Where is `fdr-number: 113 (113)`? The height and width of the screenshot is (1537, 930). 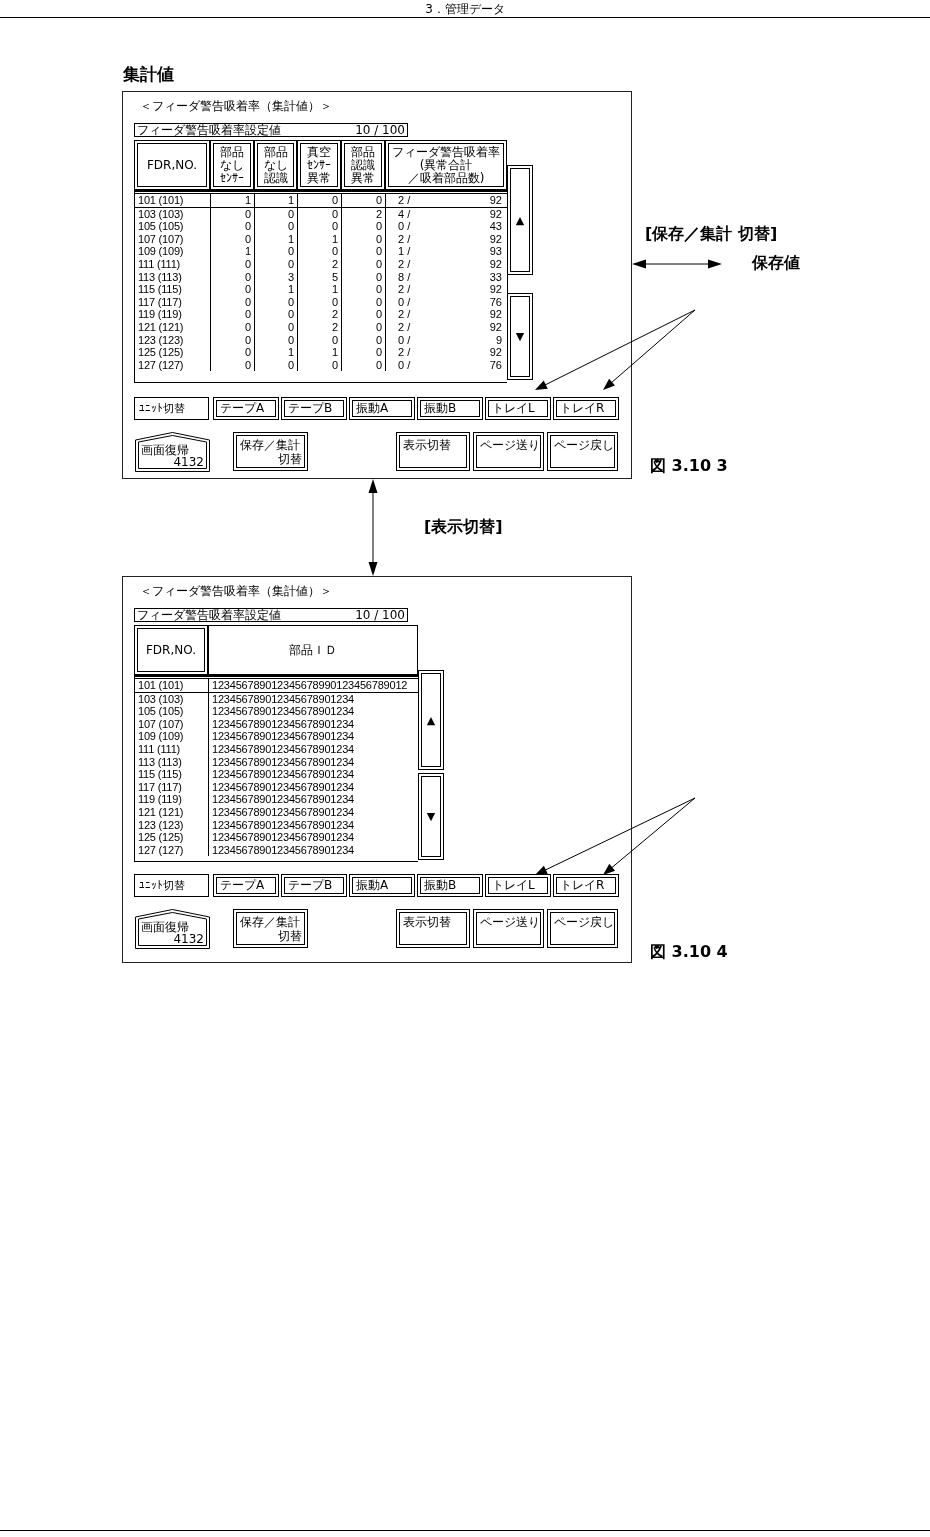 fdr-number: 113 (113) is located at coordinates (173, 277).